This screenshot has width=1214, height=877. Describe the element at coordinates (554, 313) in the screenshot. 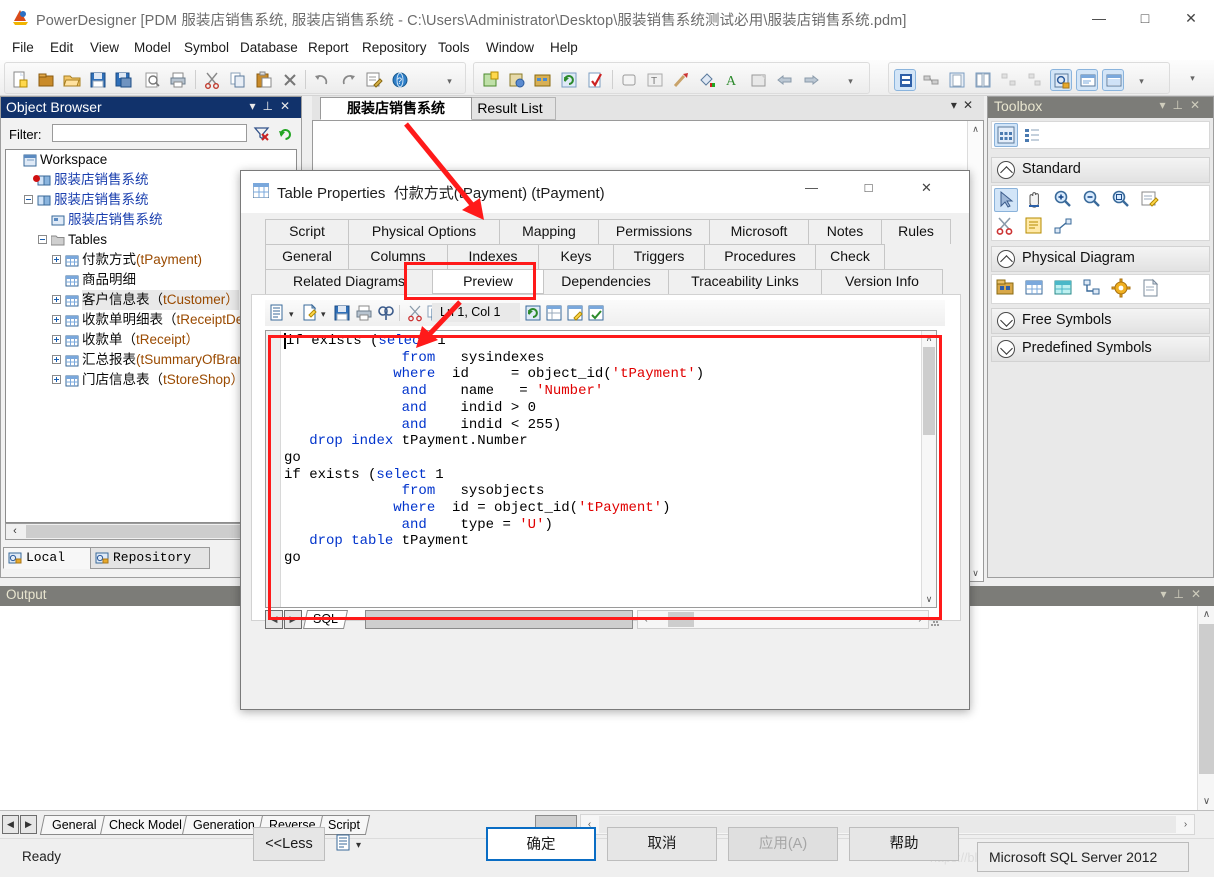

I see `properties-grid-icon` at that location.